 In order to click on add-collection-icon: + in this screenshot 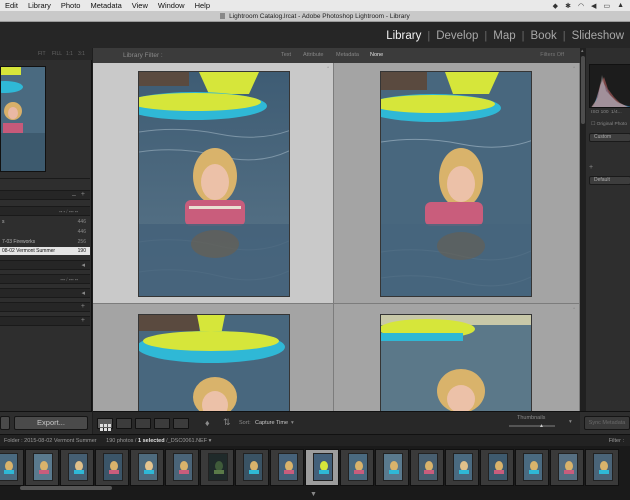, I will do `click(83, 306)`.